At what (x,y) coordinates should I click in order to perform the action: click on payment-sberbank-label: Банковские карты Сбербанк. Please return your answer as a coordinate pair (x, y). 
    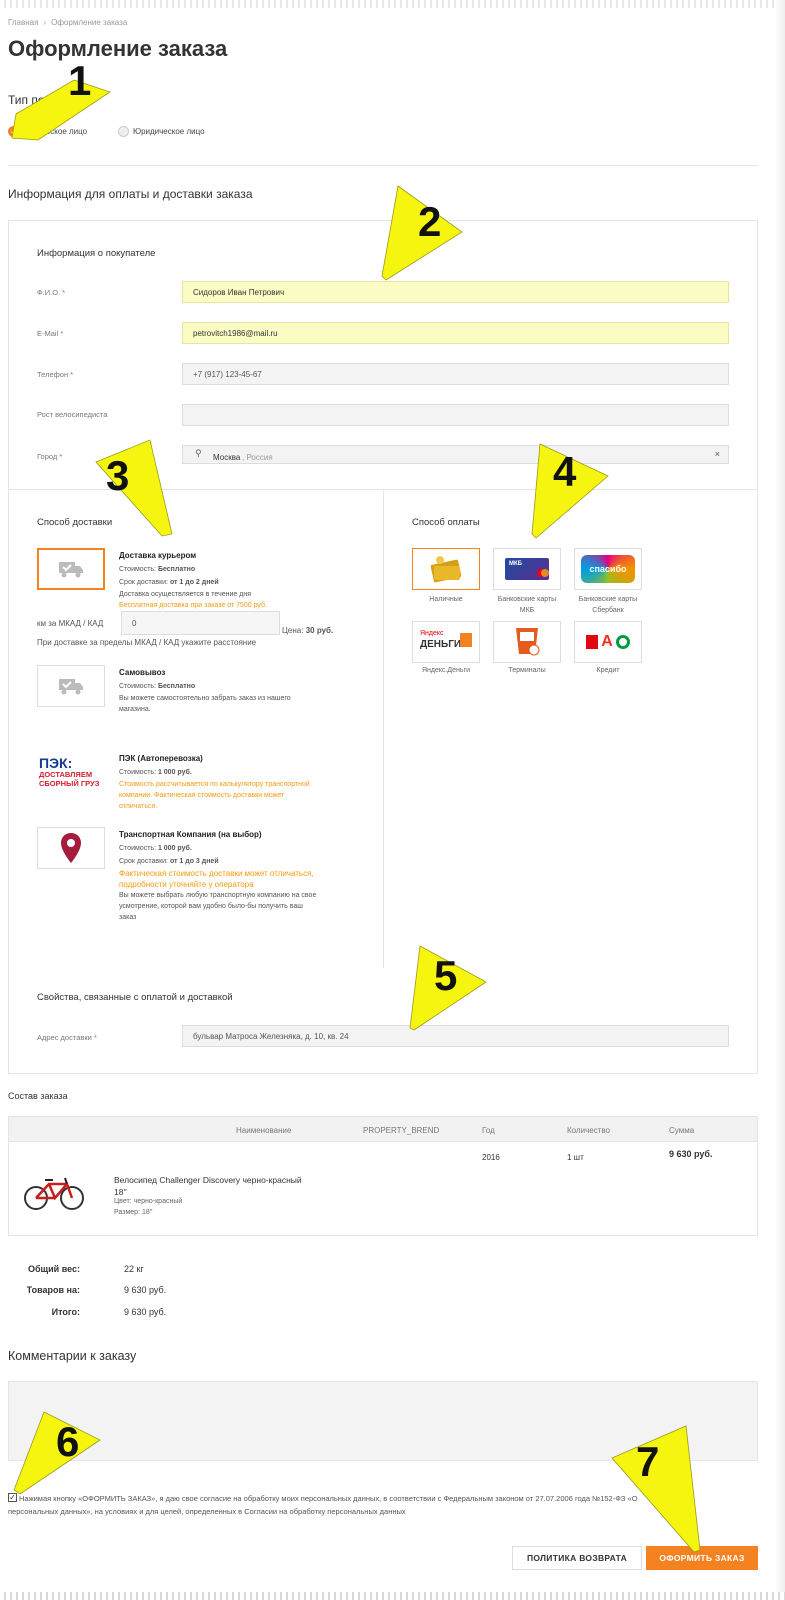
    Looking at the image, I should click on (608, 605).